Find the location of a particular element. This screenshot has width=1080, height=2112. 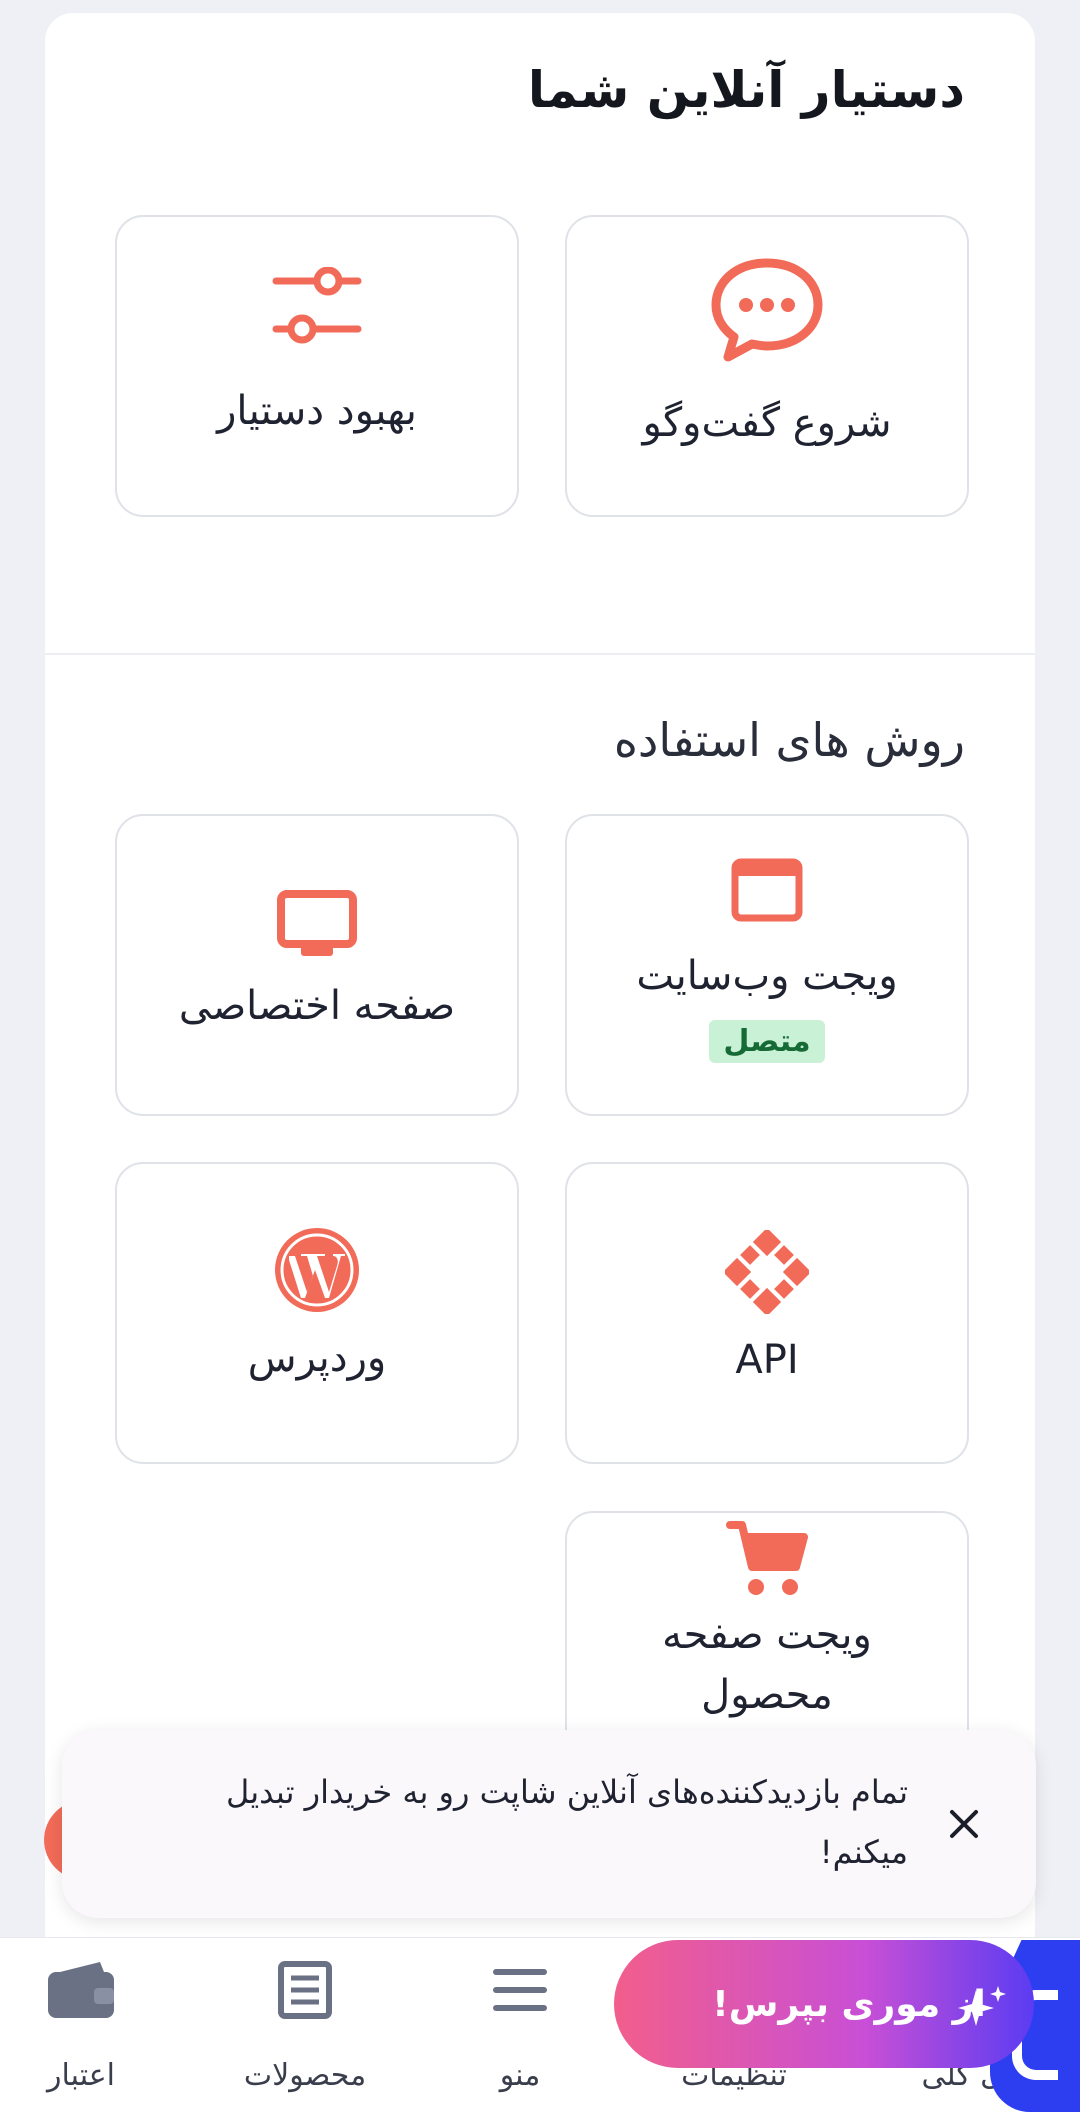

website-widget-tile: ویجت وب‌سایت متصل is located at coordinates (767, 965).